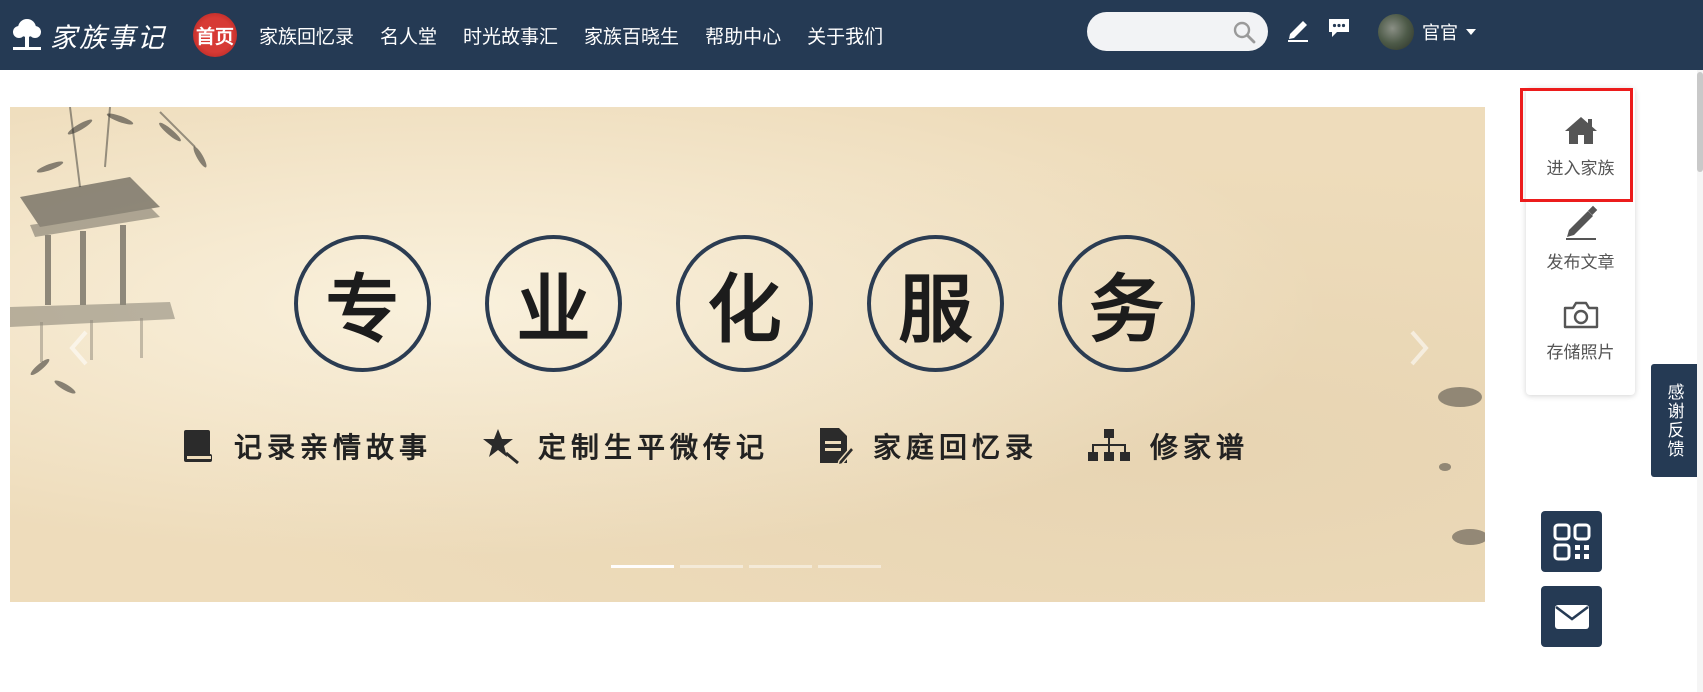  What do you see at coordinates (1581, 260) in the screenshot?
I see `publish-article-label: 发布文章` at bounding box center [1581, 260].